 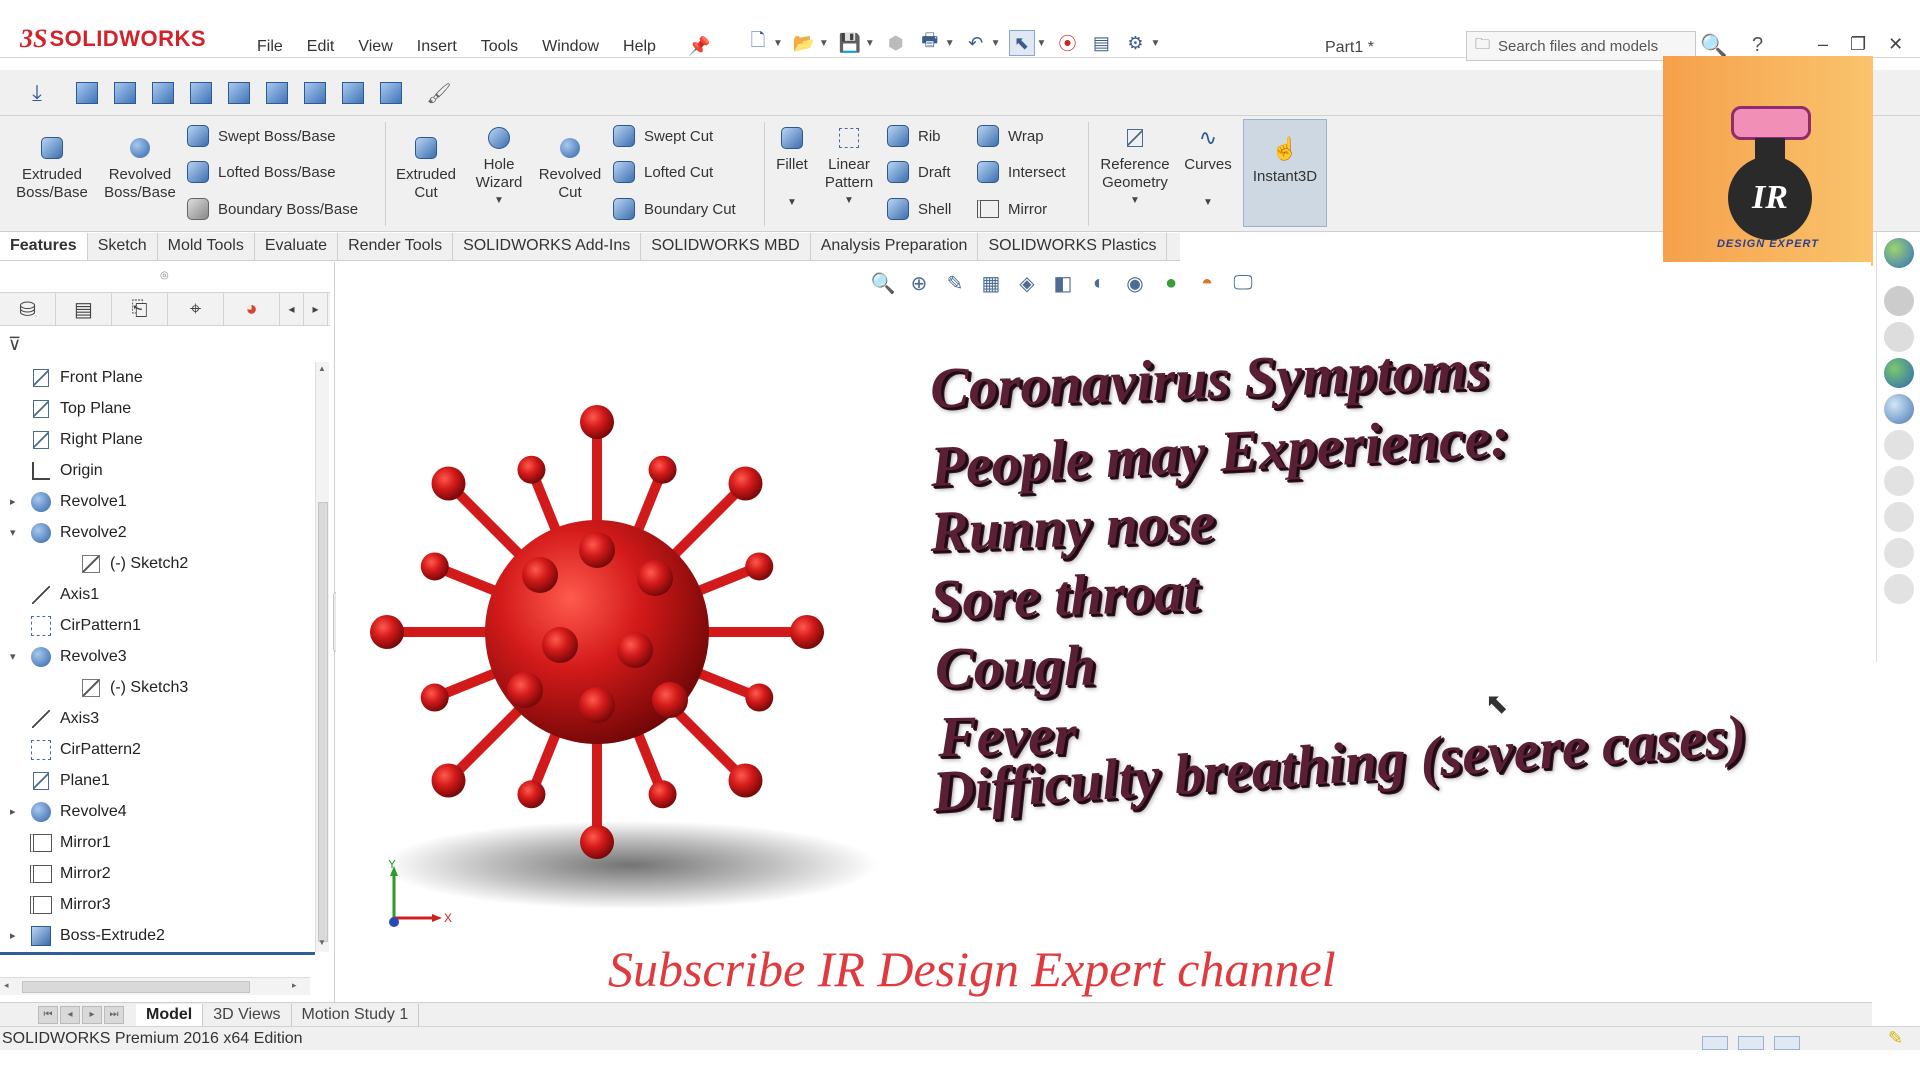 I want to click on expand-toggle-icon: ▾, so click(x=16, y=532).